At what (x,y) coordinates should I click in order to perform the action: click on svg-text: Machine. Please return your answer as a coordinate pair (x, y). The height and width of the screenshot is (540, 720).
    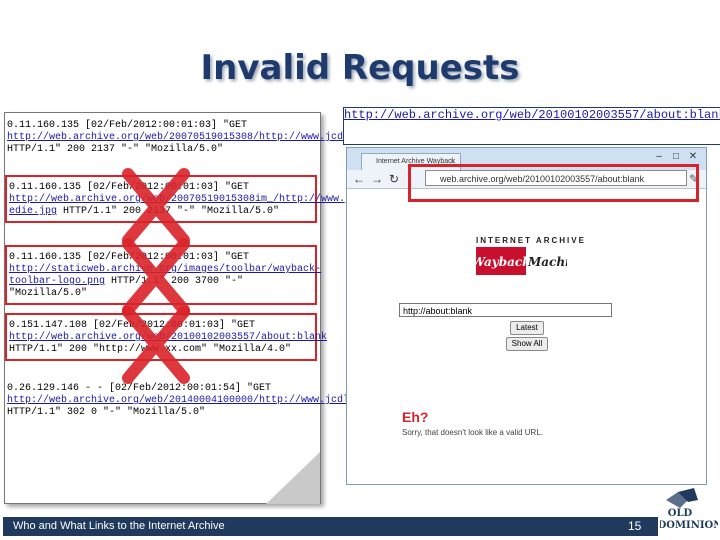
    Looking at the image, I should click on (547, 262).